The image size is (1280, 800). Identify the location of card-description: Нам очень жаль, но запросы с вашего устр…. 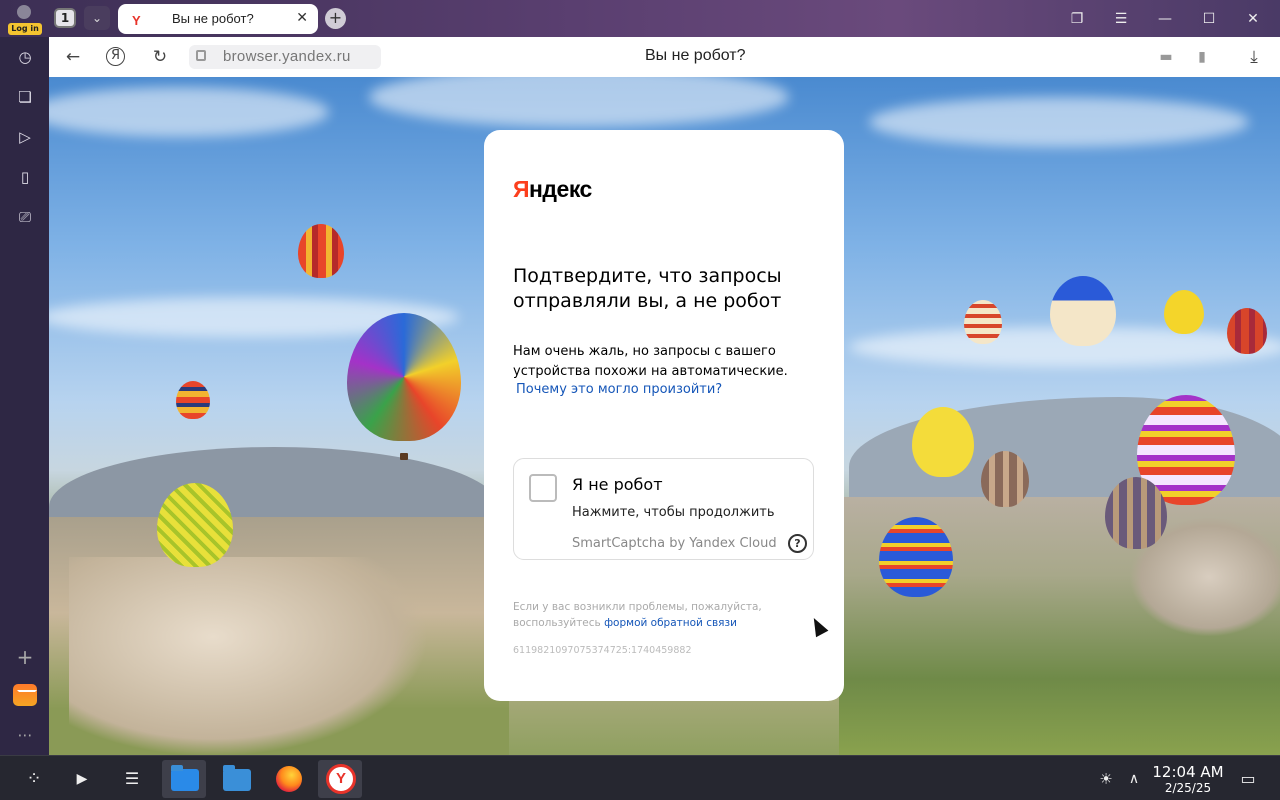
(650, 361).